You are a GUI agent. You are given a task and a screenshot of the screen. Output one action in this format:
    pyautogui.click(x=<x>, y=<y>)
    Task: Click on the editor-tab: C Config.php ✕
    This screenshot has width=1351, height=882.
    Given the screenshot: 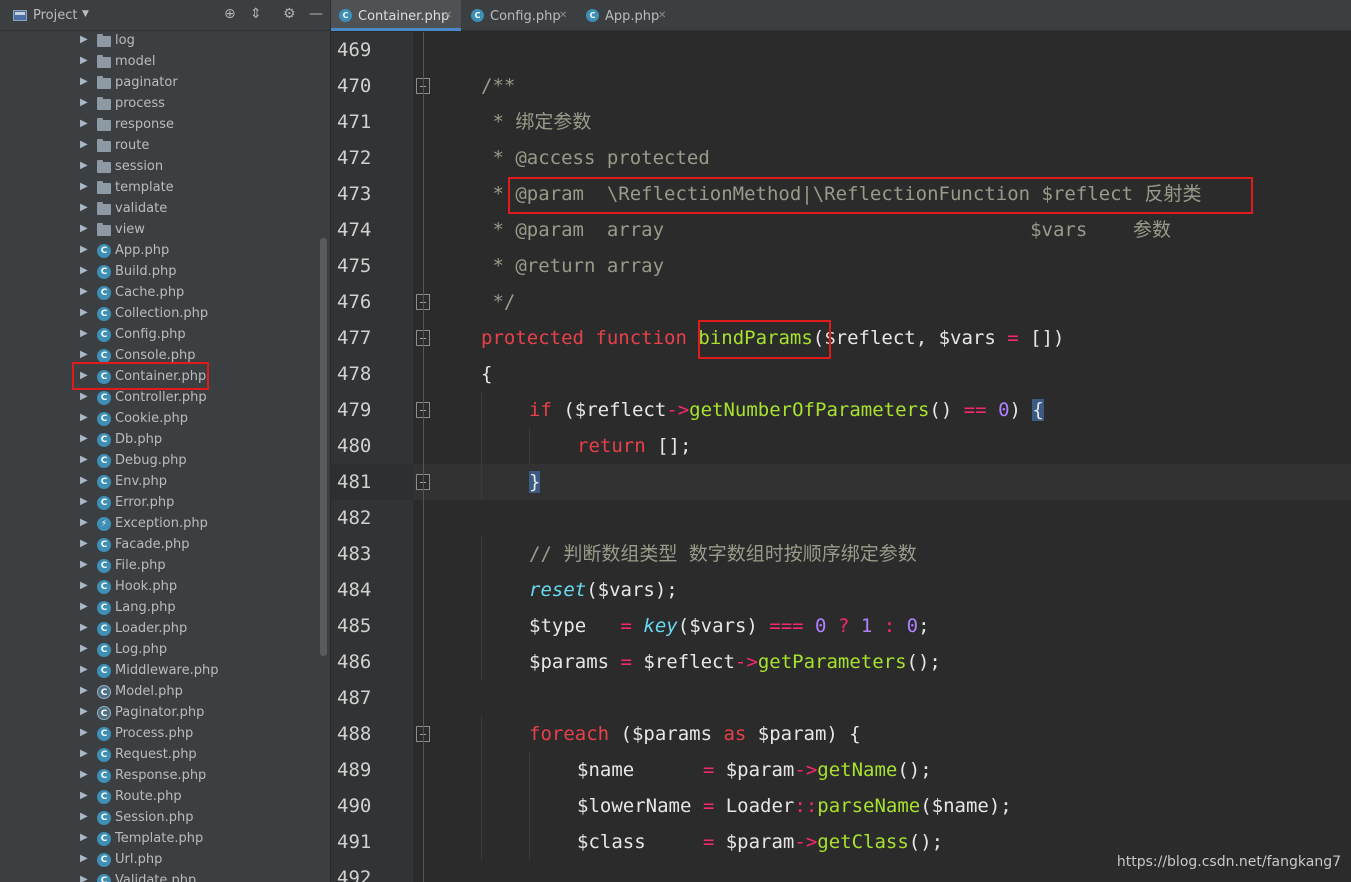 What is the action you would take?
    pyautogui.click(x=519, y=15)
    